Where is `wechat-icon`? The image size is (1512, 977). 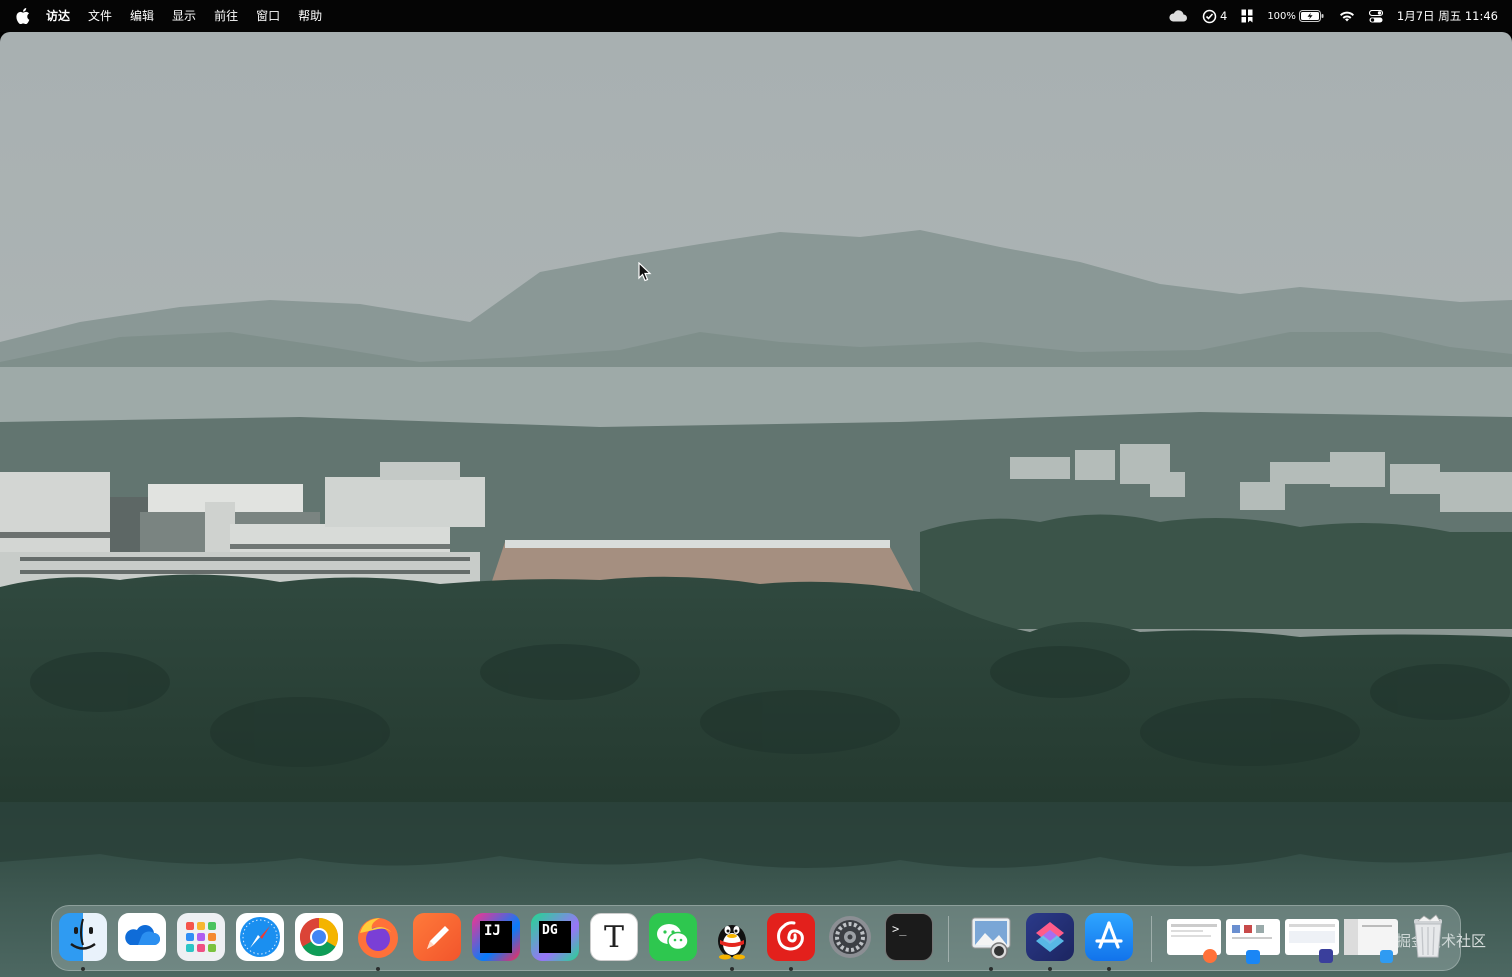 wechat-icon is located at coordinates (673, 937).